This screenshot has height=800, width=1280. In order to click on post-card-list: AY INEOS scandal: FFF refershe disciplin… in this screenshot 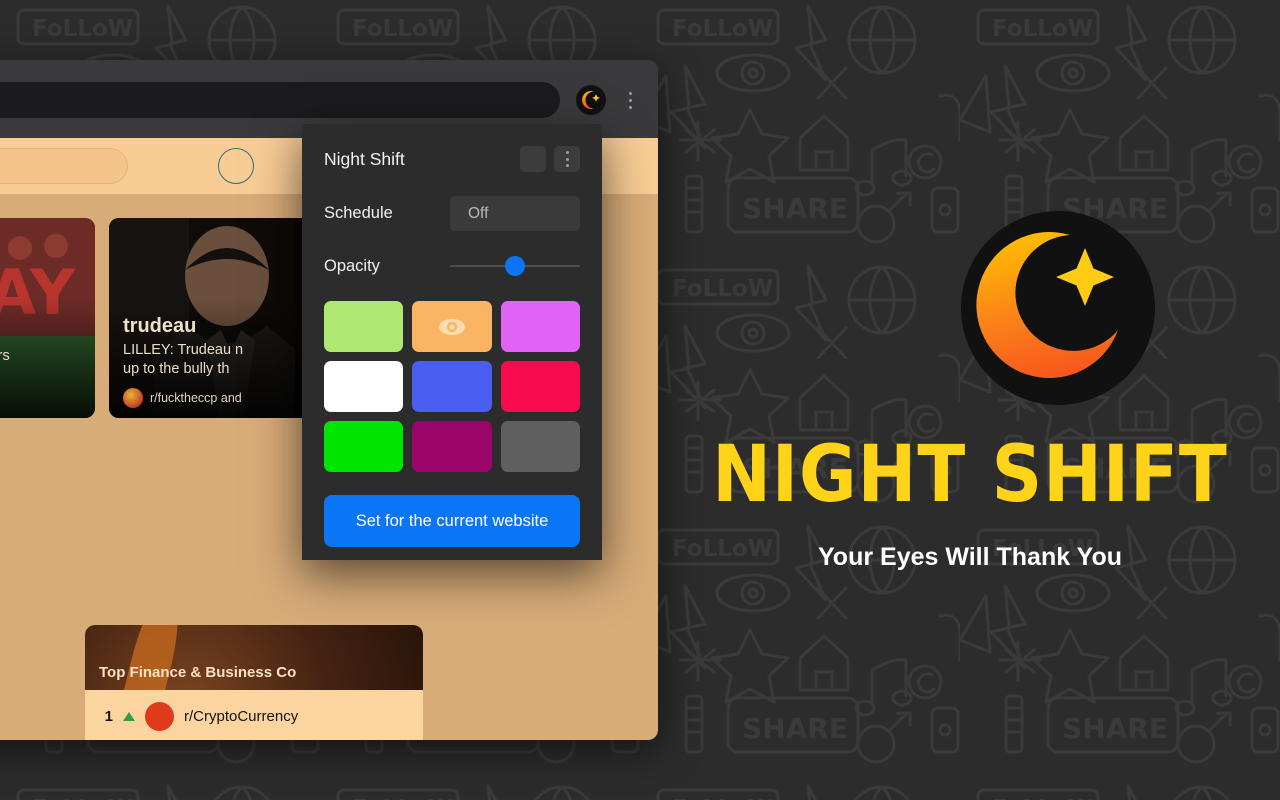, I will do `click(167, 318)`.